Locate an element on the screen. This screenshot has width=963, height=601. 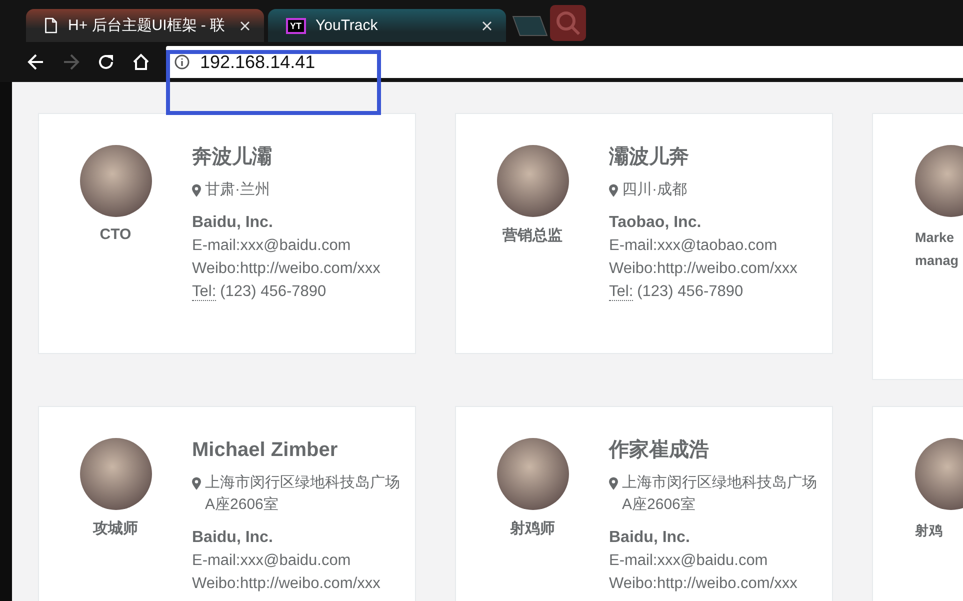
job-title: Marke manag is located at coordinates (937, 249).